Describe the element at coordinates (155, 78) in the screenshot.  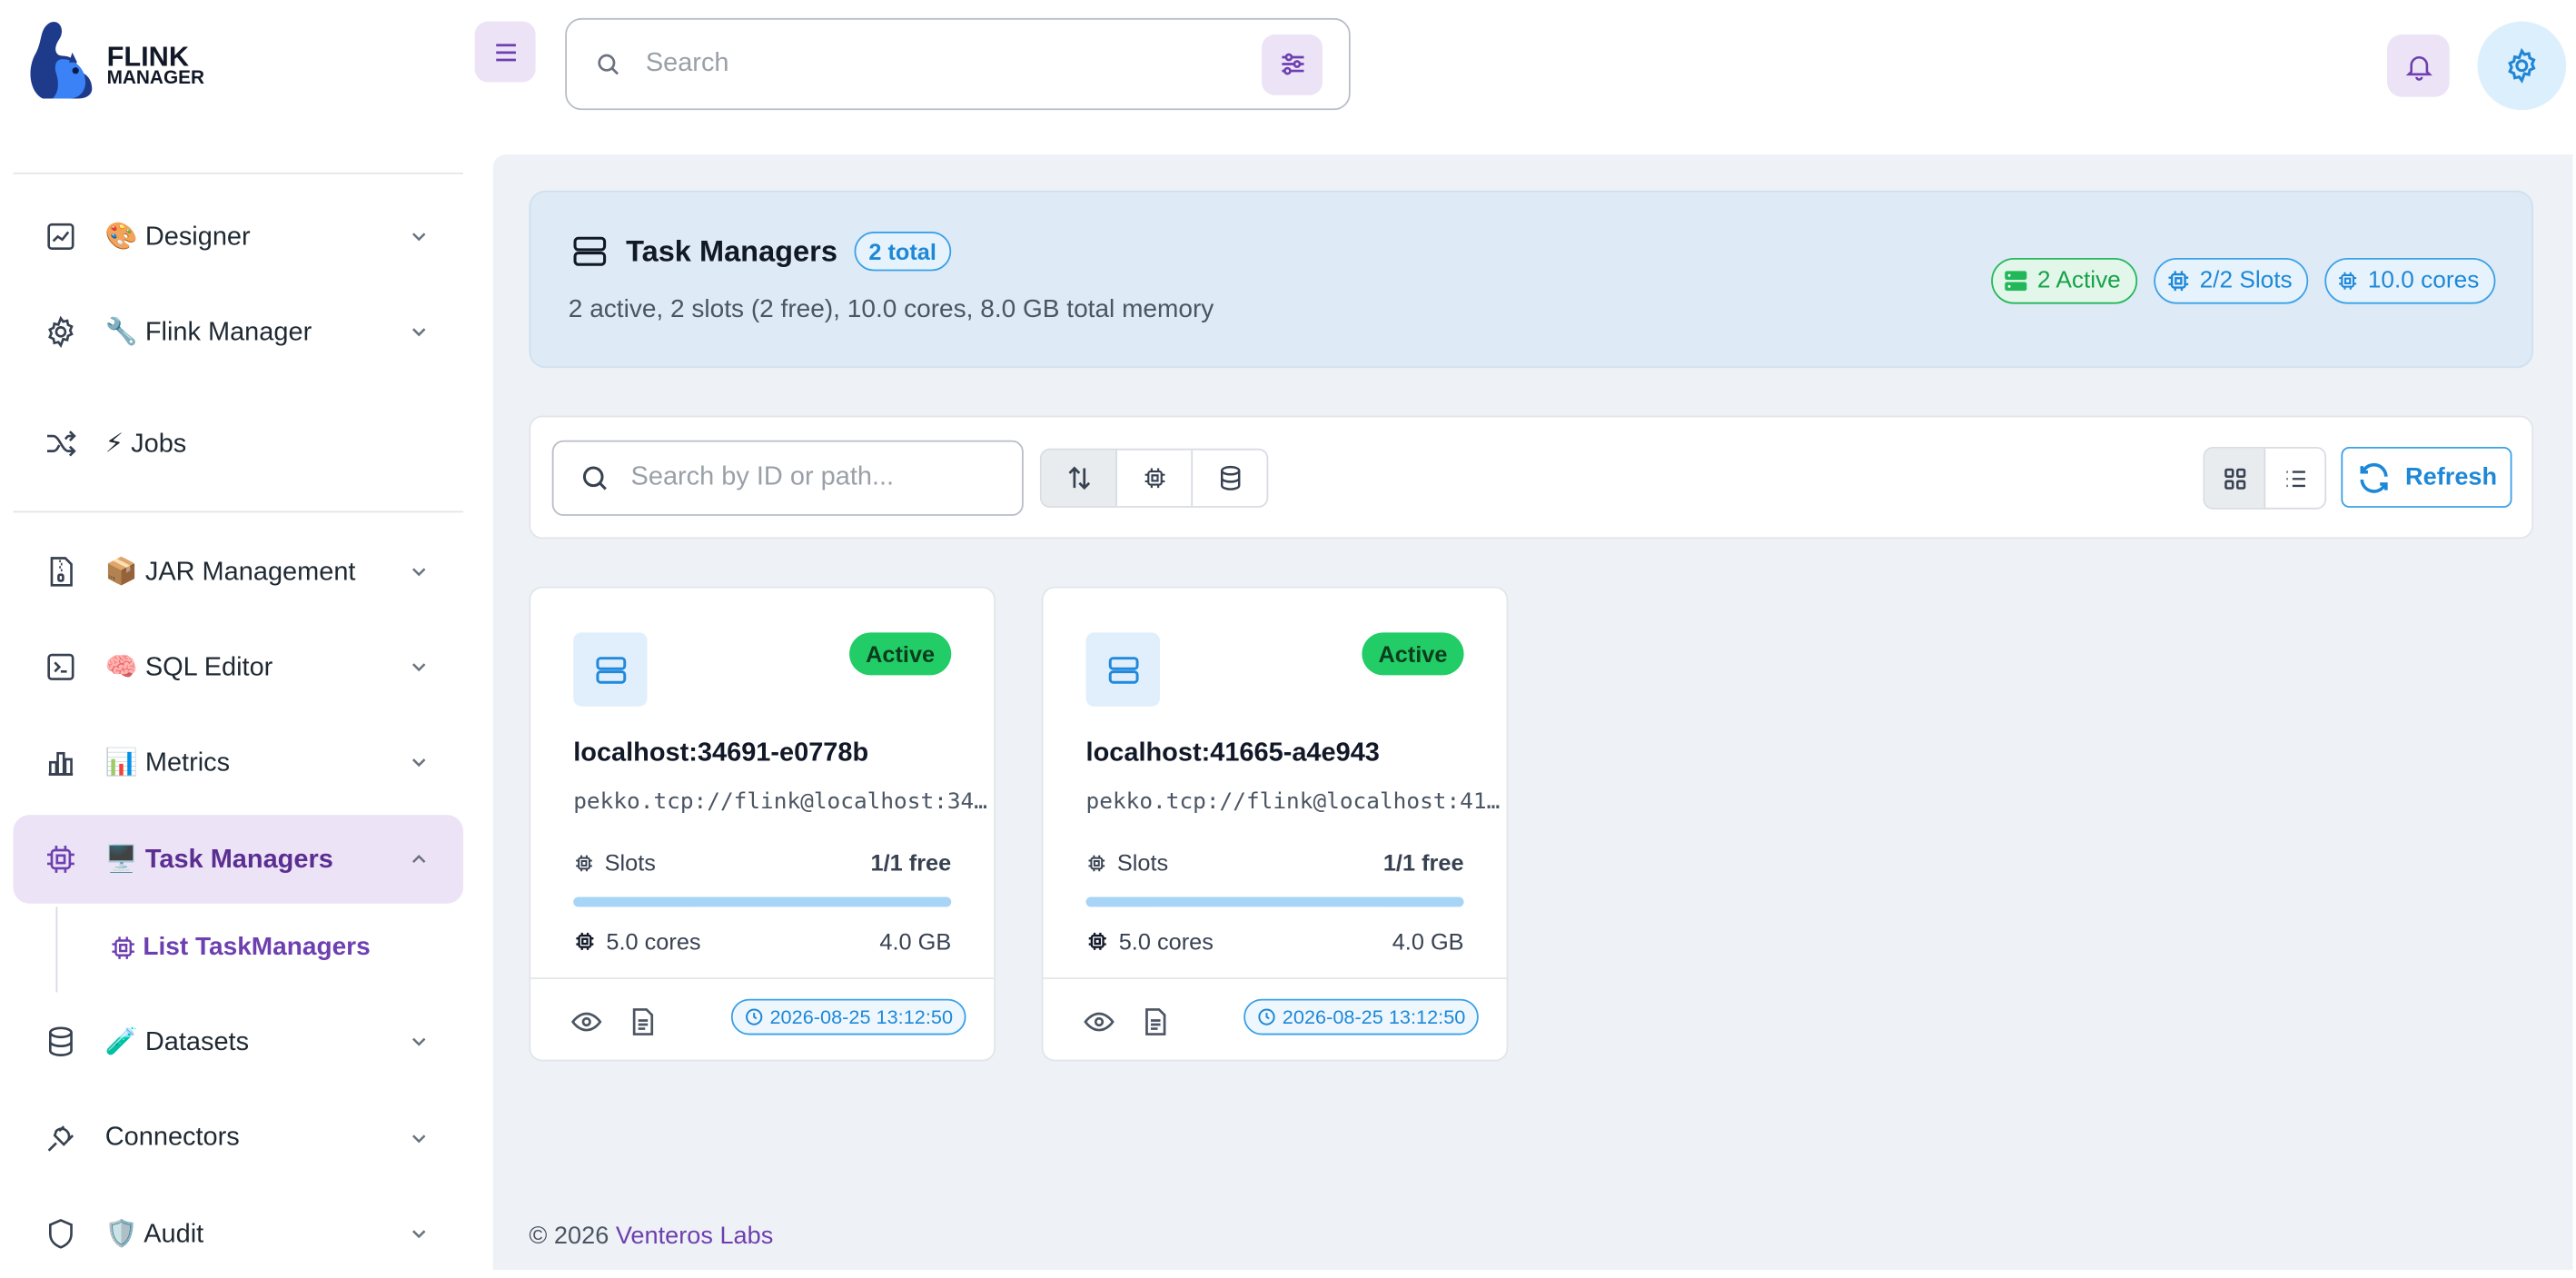
I see `logo-text-line2: MANAGER` at that location.